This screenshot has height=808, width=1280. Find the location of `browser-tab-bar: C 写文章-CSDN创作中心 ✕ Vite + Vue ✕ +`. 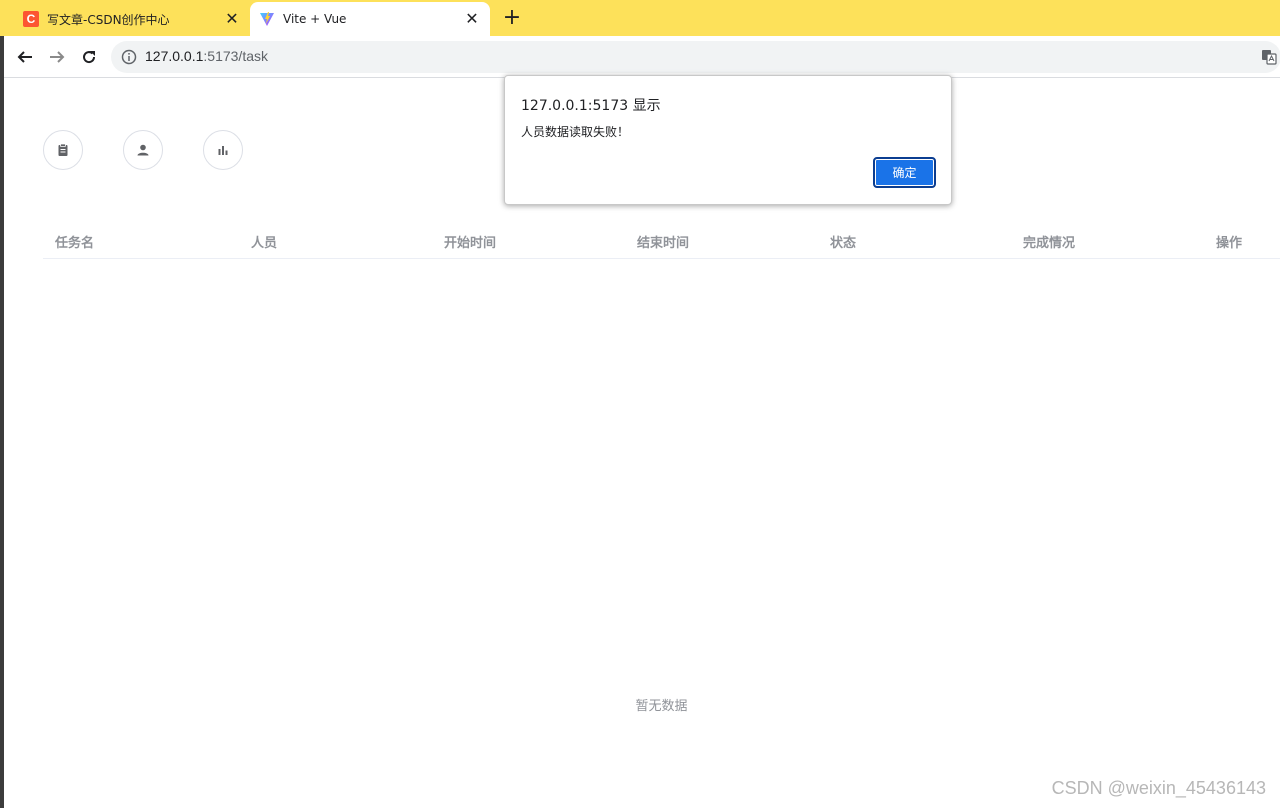

browser-tab-bar: C 写文章-CSDN创作中心 ✕ Vite + Vue ✕ + is located at coordinates (640, 18).